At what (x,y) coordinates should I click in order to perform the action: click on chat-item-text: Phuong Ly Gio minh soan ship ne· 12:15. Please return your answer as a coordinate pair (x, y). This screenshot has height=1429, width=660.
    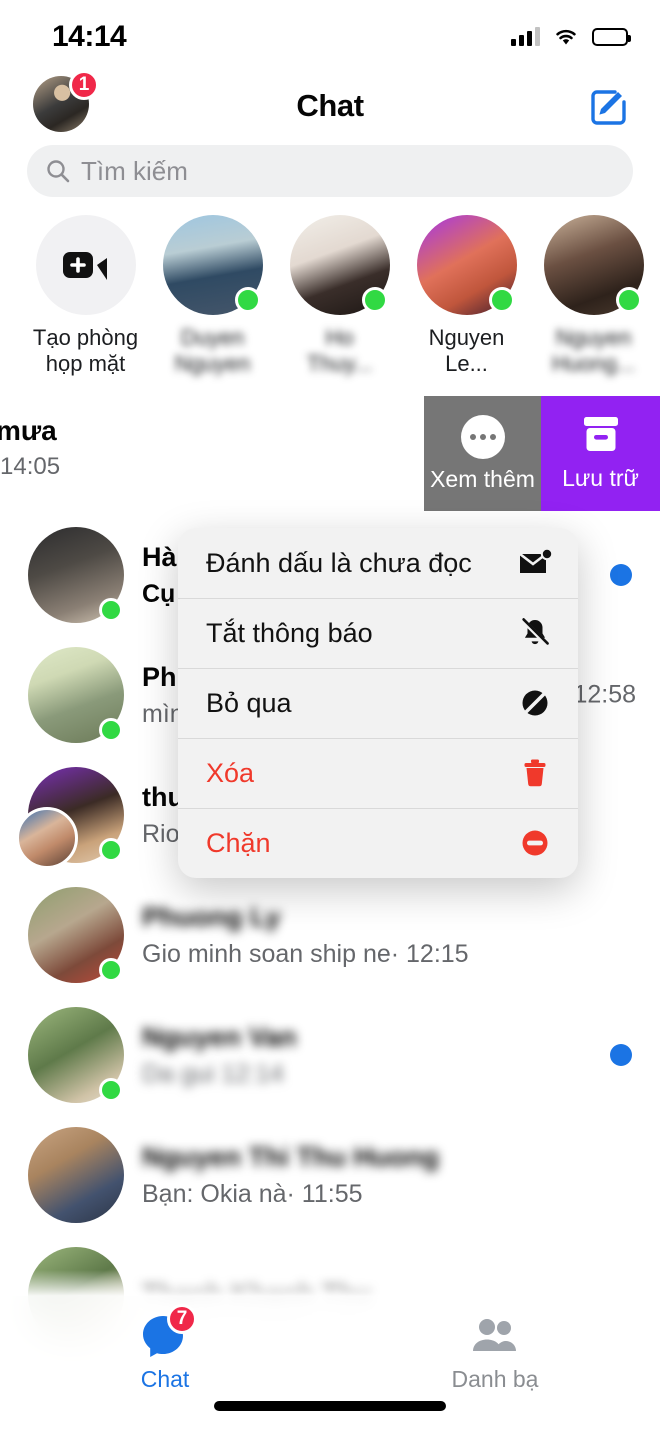
    Looking at the image, I should click on (401, 935).